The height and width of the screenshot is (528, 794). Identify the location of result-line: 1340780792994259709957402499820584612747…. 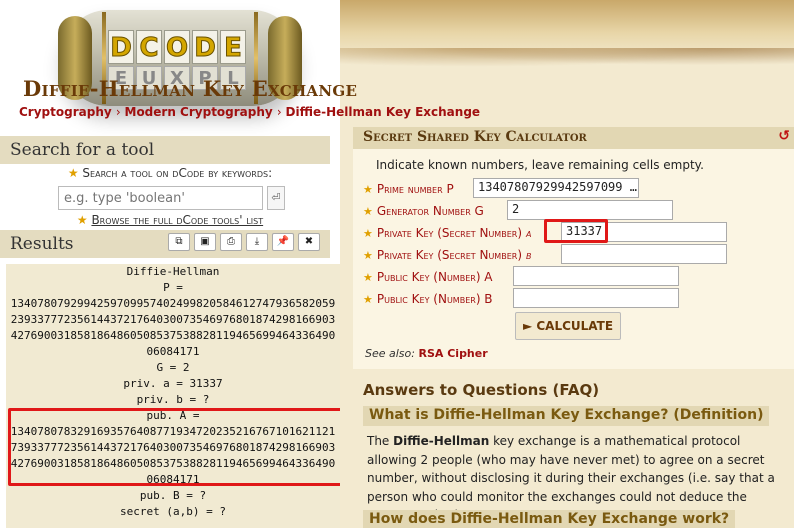
(173, 303).